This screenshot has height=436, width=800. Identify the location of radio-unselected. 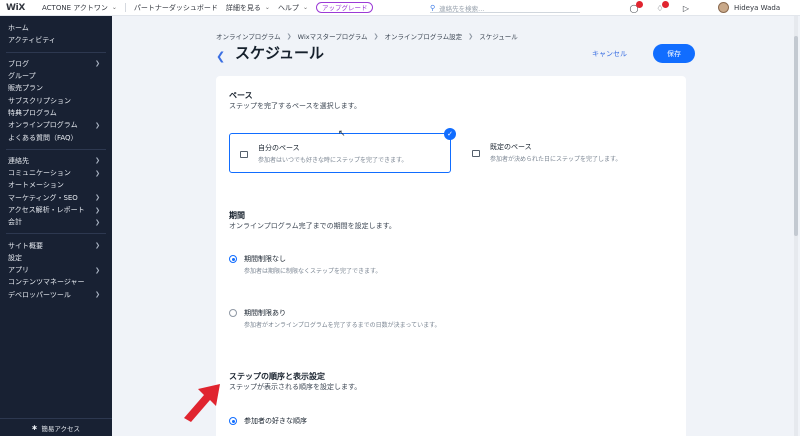
(233, 313).